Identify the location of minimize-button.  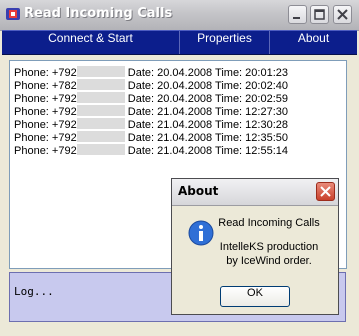
(297, 14).